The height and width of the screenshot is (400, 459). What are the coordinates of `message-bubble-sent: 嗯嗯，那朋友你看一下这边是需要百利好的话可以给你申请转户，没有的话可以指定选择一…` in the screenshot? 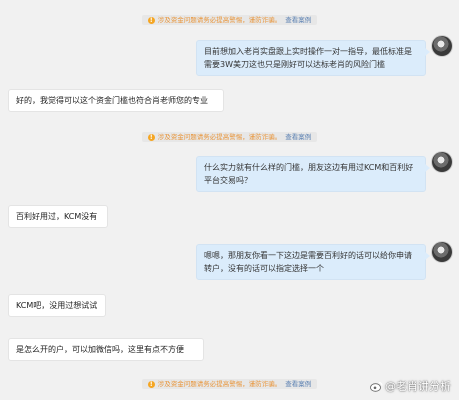 It's located at (313, 262).